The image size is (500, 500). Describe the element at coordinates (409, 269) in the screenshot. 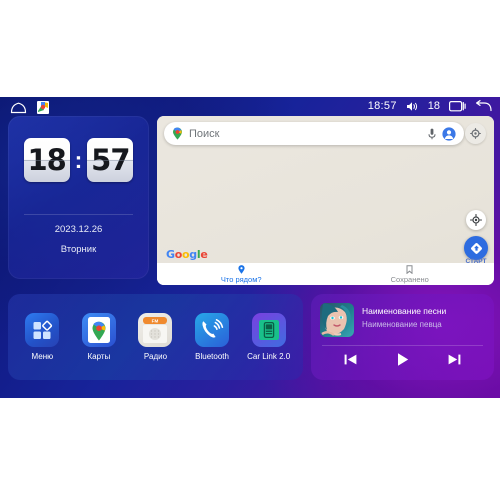

I see `bookmark-icon` at that location.